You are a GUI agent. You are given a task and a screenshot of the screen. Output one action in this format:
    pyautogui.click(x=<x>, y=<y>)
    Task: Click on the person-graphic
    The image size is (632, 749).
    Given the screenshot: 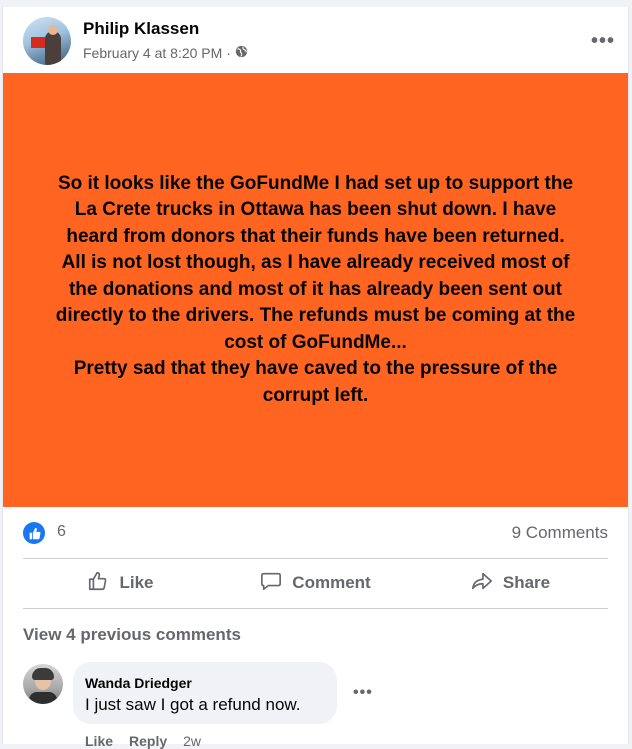 What is the action you would take?
    pyautogui.click(x=53, y=48)
    